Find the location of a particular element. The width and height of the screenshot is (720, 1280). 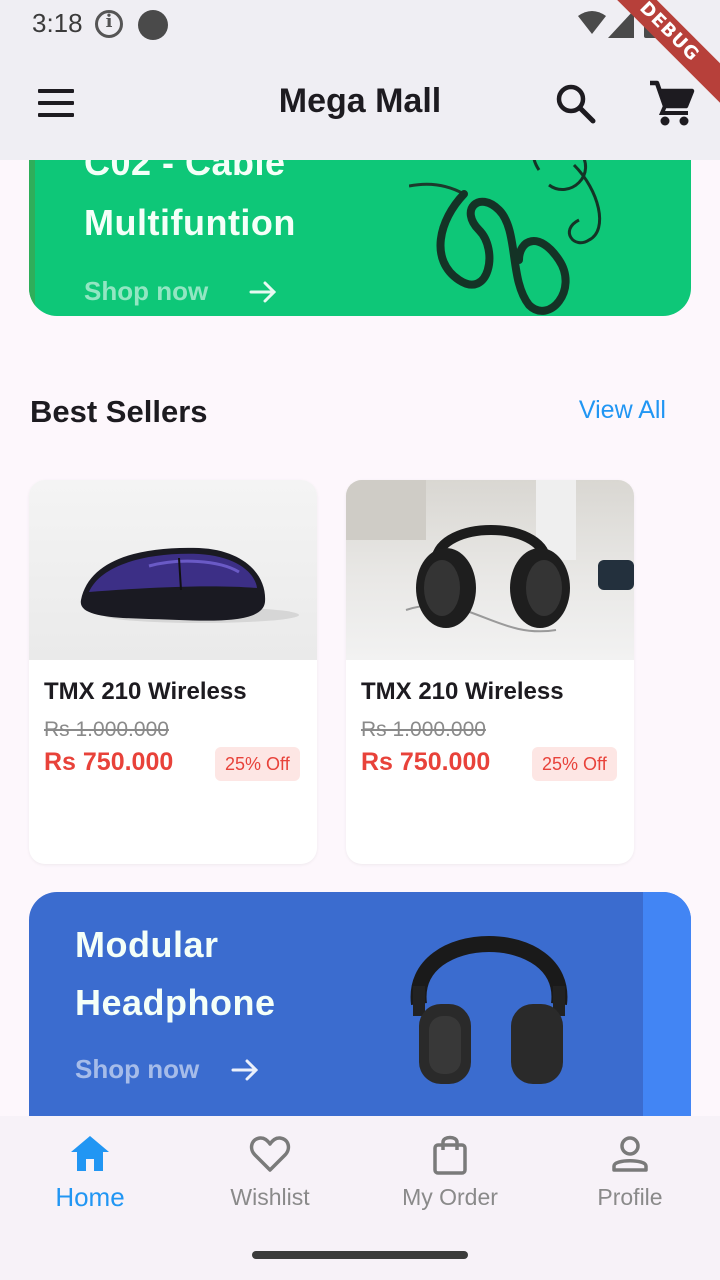

nav-item-profile: Profile is located at coordinates (630, 1176).